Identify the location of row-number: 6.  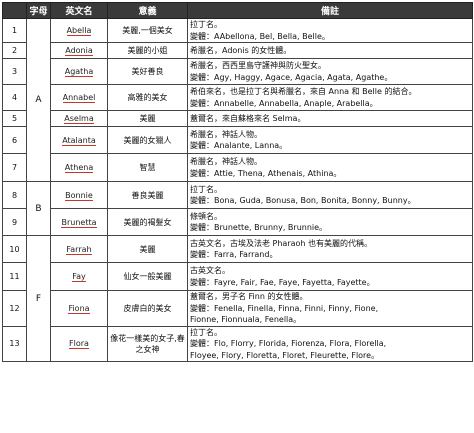
(14, 140).